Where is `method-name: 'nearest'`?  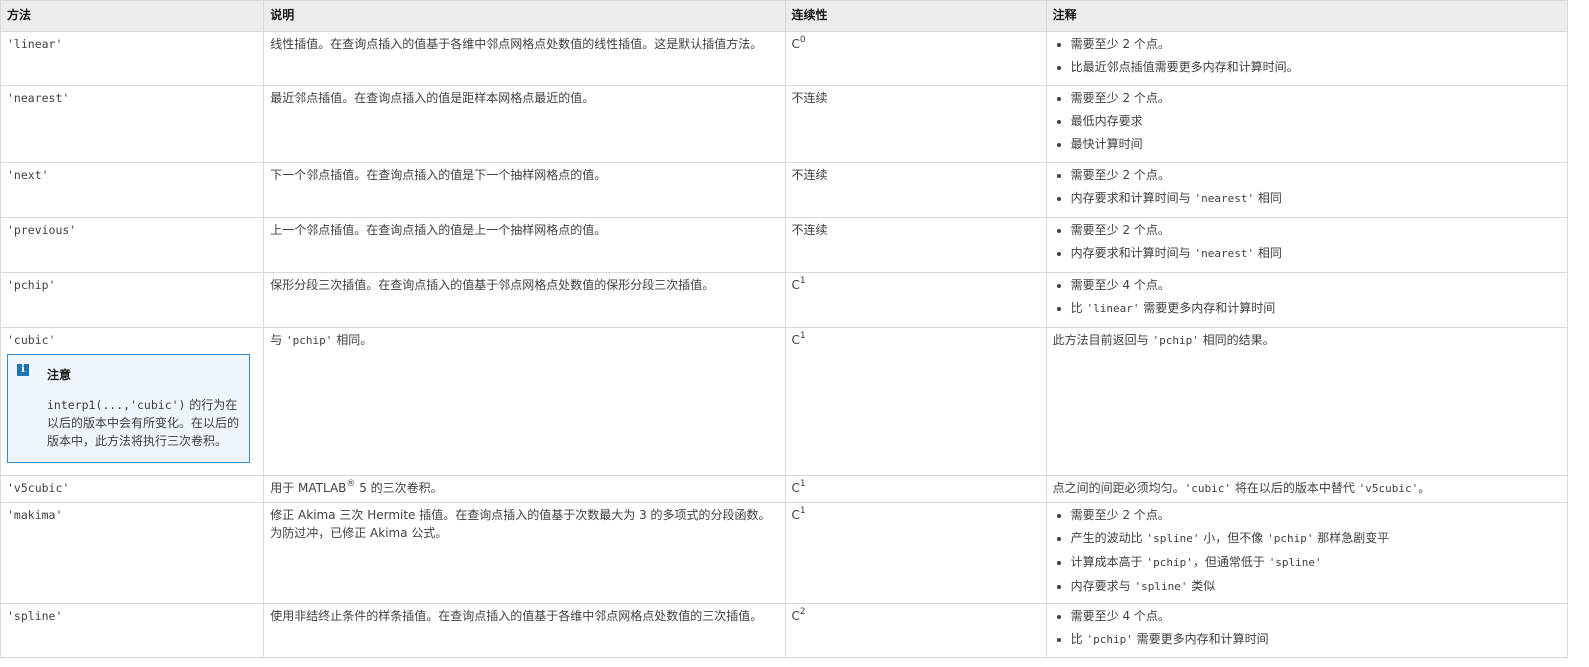 method-name: 'nearest' is located at coordinates (38, 98).